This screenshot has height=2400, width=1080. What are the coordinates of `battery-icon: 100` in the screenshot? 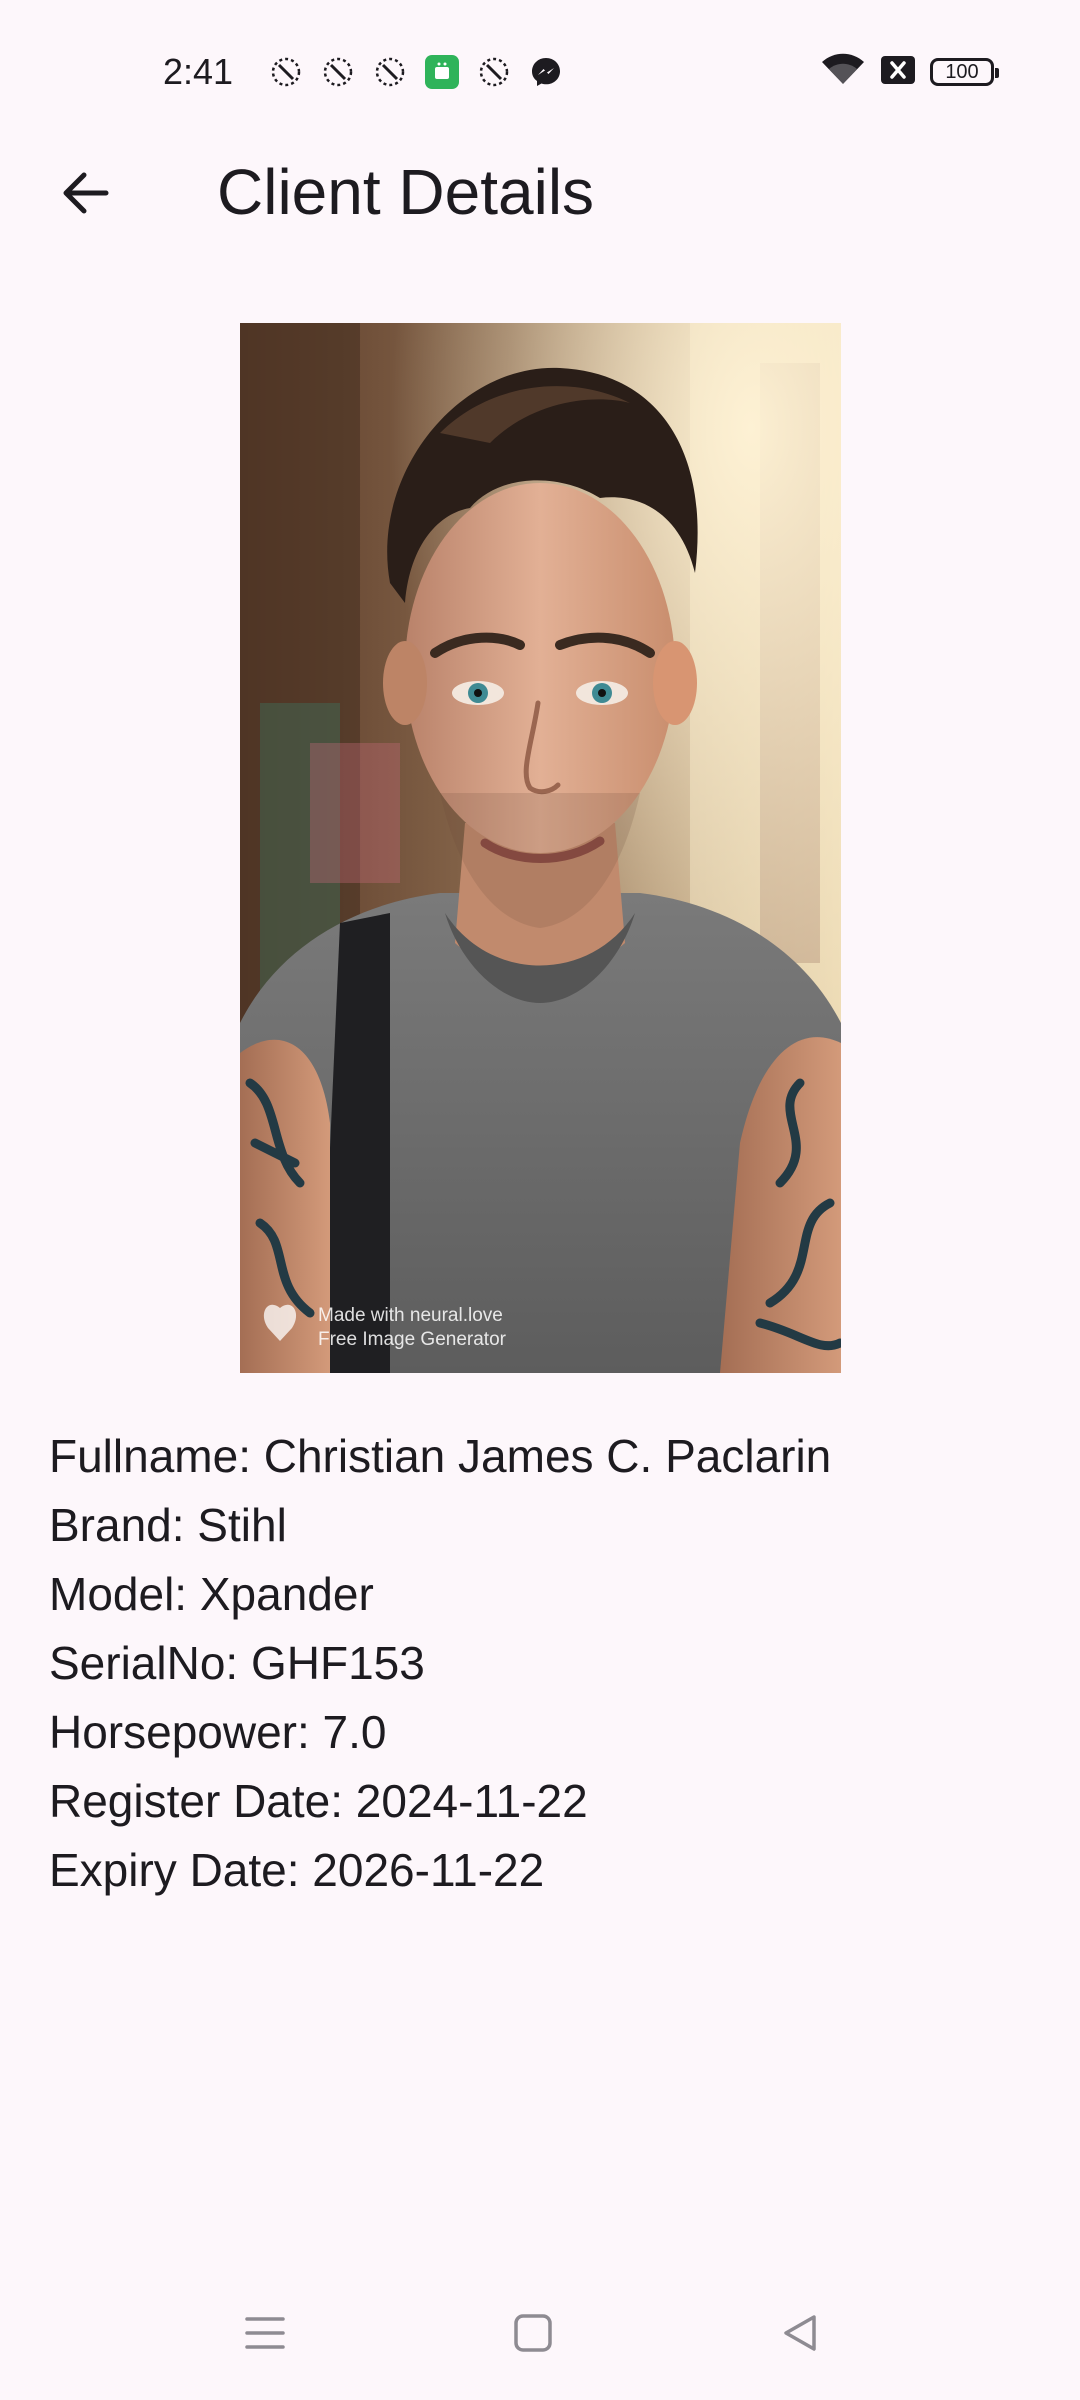 It's located at (964, 72).